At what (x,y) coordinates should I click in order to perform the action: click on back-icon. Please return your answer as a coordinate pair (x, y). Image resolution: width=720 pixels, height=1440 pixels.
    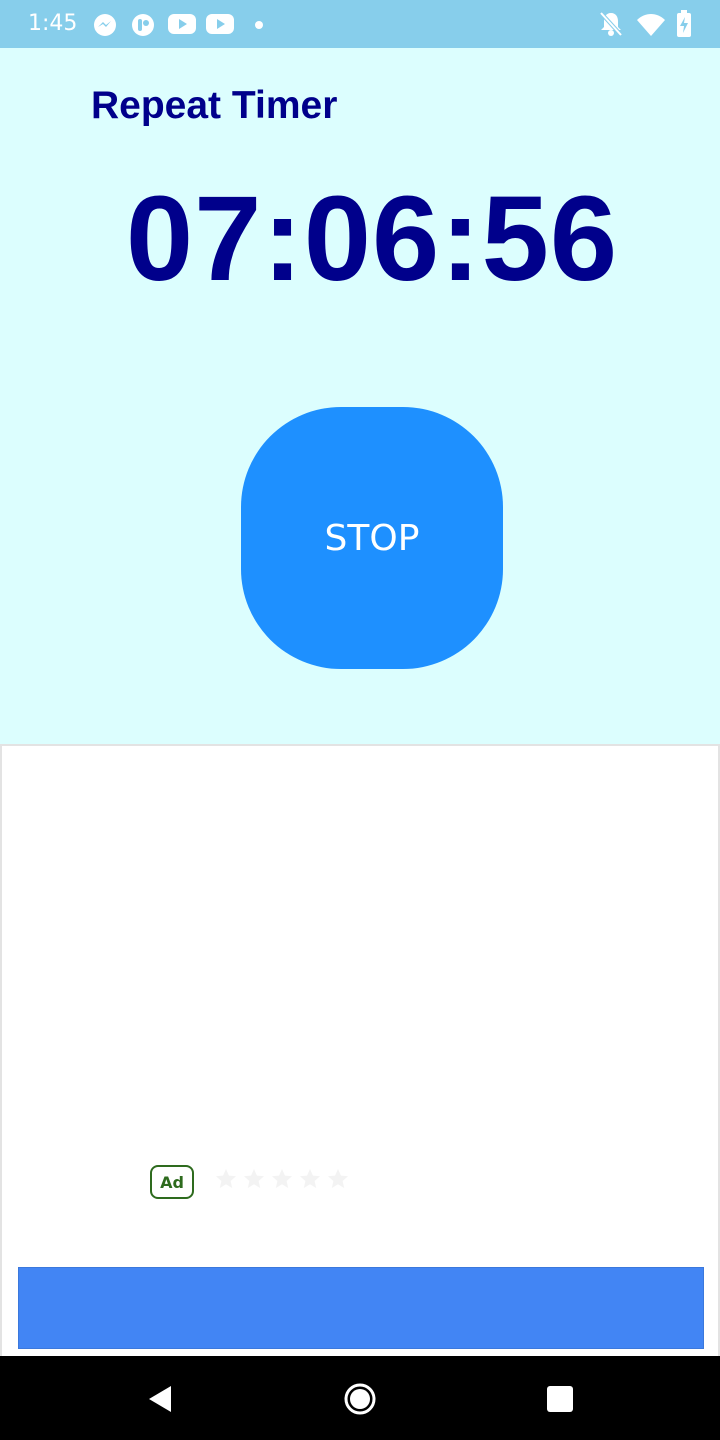
    Looking at the image, I should click on (160, 1399).